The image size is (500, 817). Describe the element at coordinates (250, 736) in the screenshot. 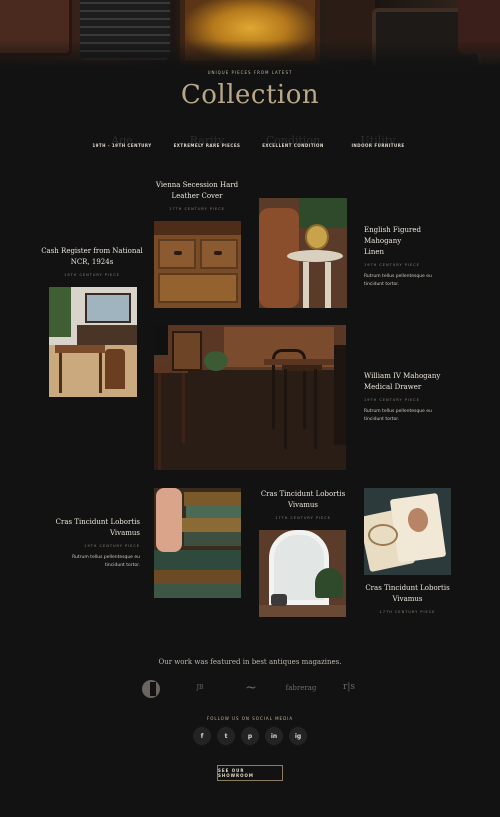

I see `pinterest-icon: p` at that location.